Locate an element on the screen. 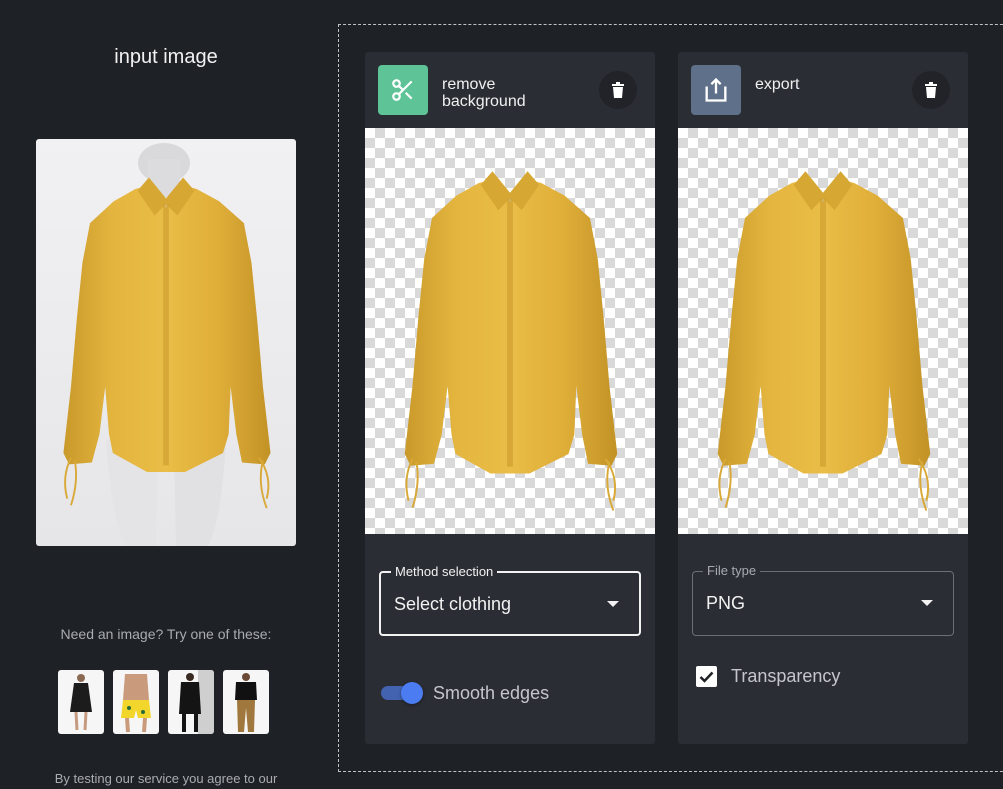 This screenshot has height=789, width=1003. method-select-value: Select clothing is located at coordinates (453, 604).